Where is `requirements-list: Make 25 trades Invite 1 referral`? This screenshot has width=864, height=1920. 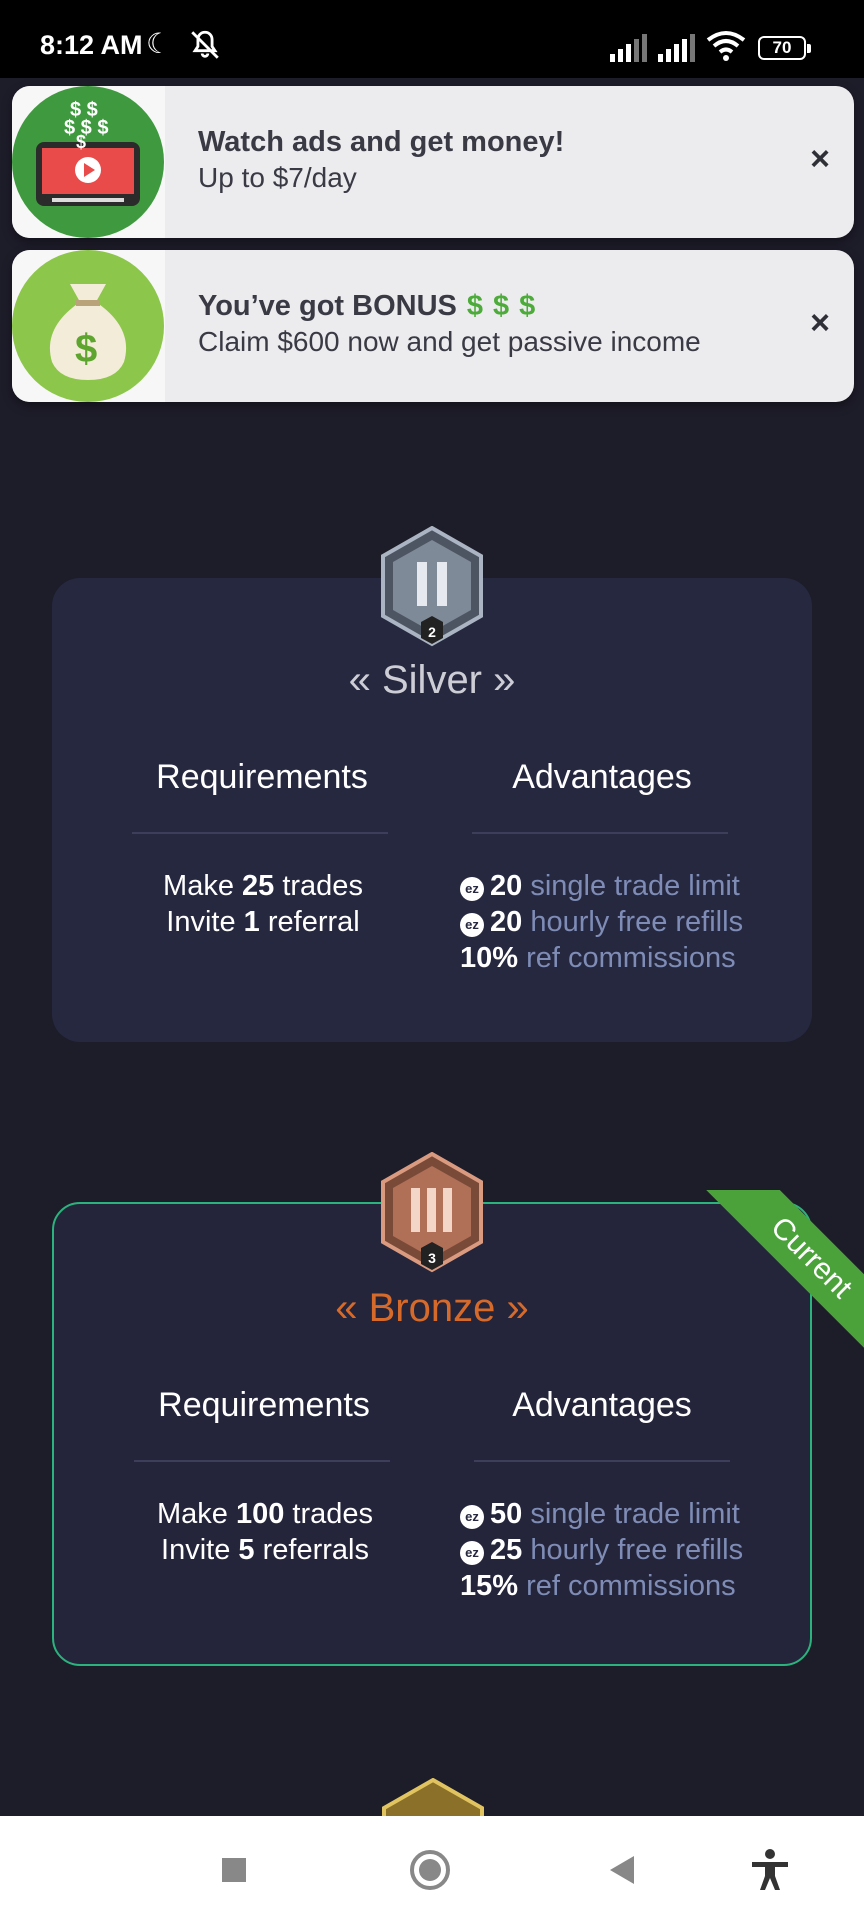
requirements-list: Make 25 trades Invite 1 referral is located at coordinates (263, 904).